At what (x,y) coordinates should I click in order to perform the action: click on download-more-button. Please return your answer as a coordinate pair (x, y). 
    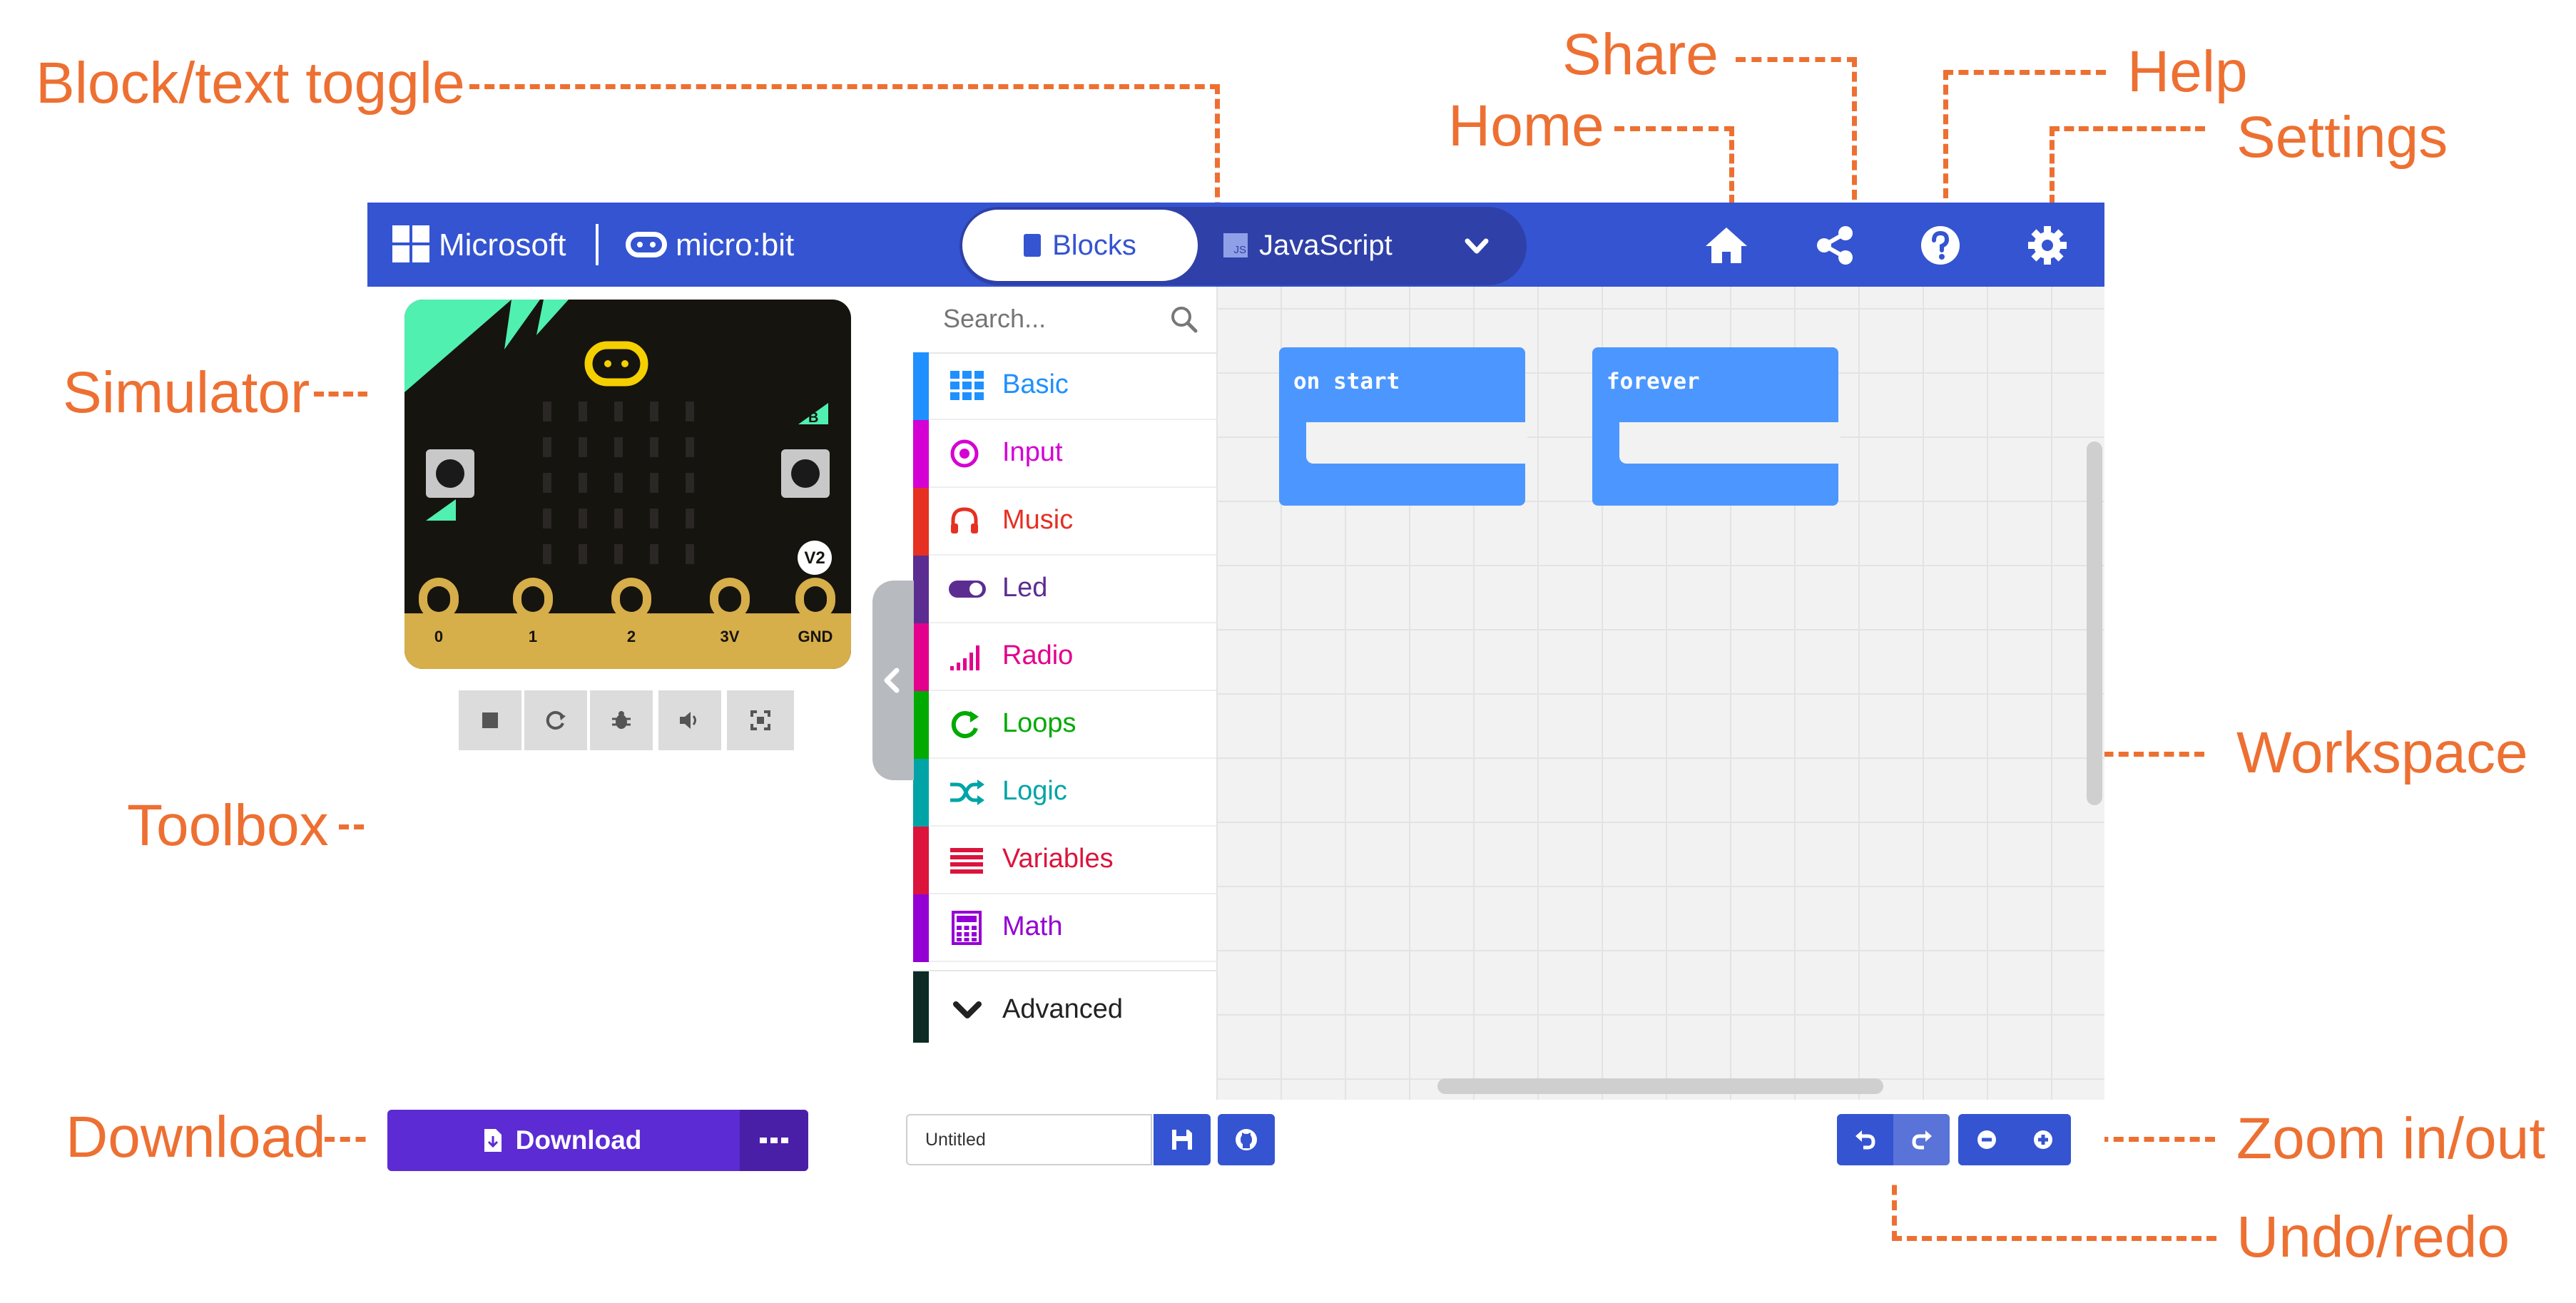
    Looking at the image, I should click on (774, 1140).